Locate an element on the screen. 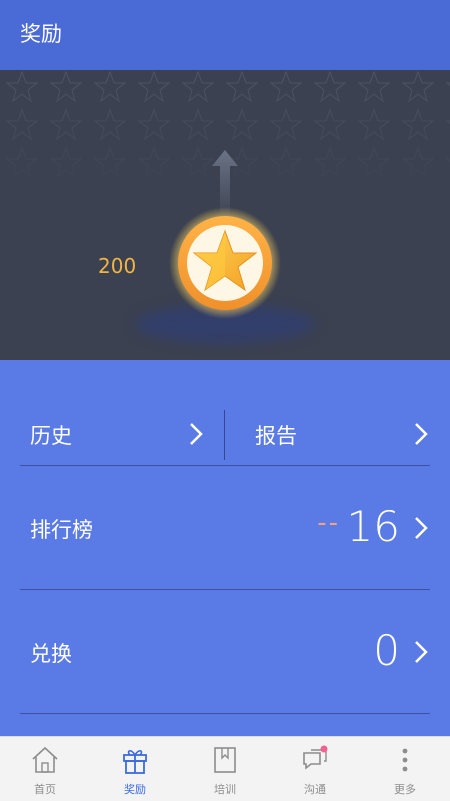  ranking-label: 排行榜 is located at coordinates (61, 530).